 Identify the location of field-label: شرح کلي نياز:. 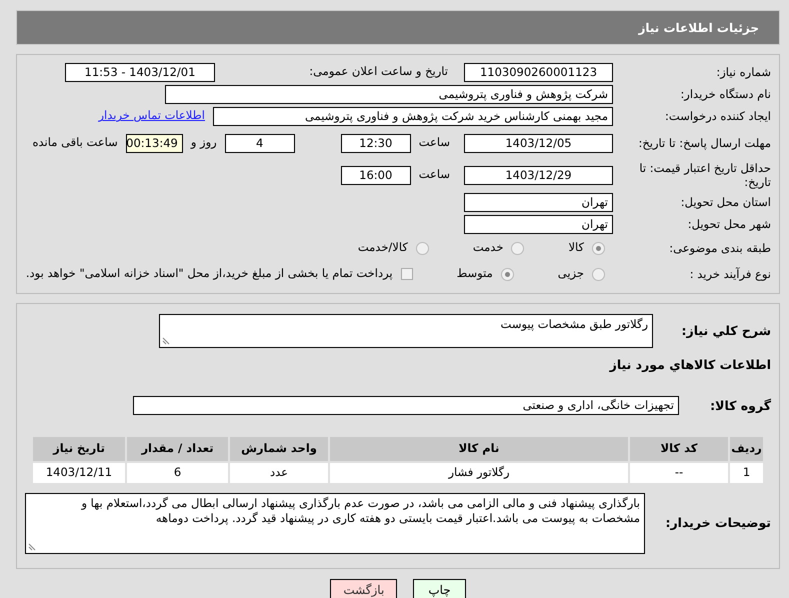
(725, 331).